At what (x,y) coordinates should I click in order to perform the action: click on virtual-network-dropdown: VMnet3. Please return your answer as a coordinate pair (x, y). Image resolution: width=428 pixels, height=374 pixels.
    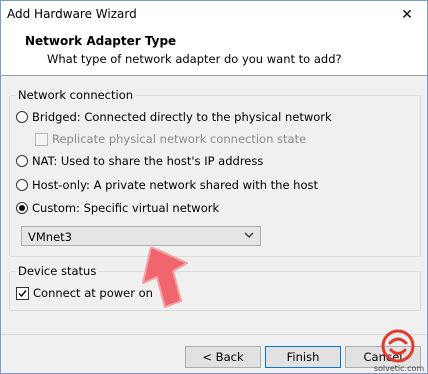
    Looking at the image, I should click on (141, 236).